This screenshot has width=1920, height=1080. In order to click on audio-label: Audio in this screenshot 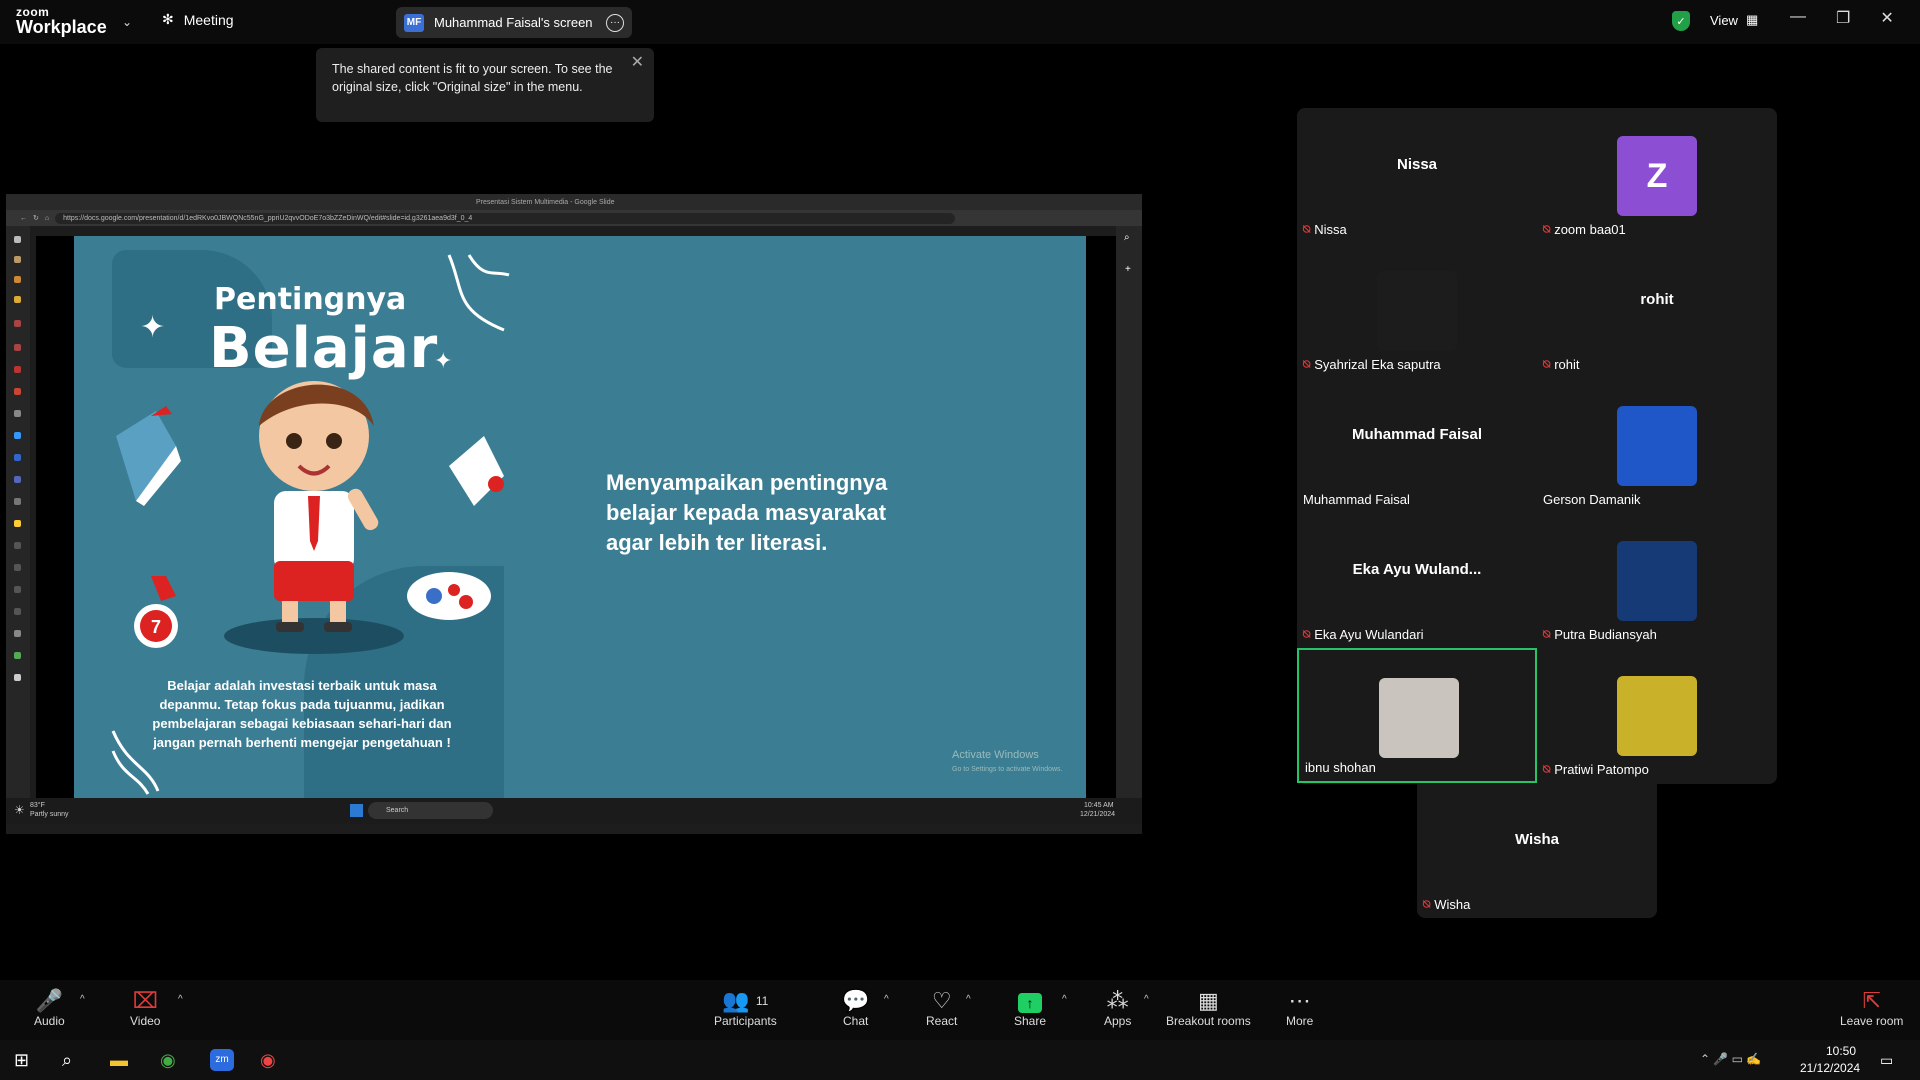, I will do `click(49, 1021)`.